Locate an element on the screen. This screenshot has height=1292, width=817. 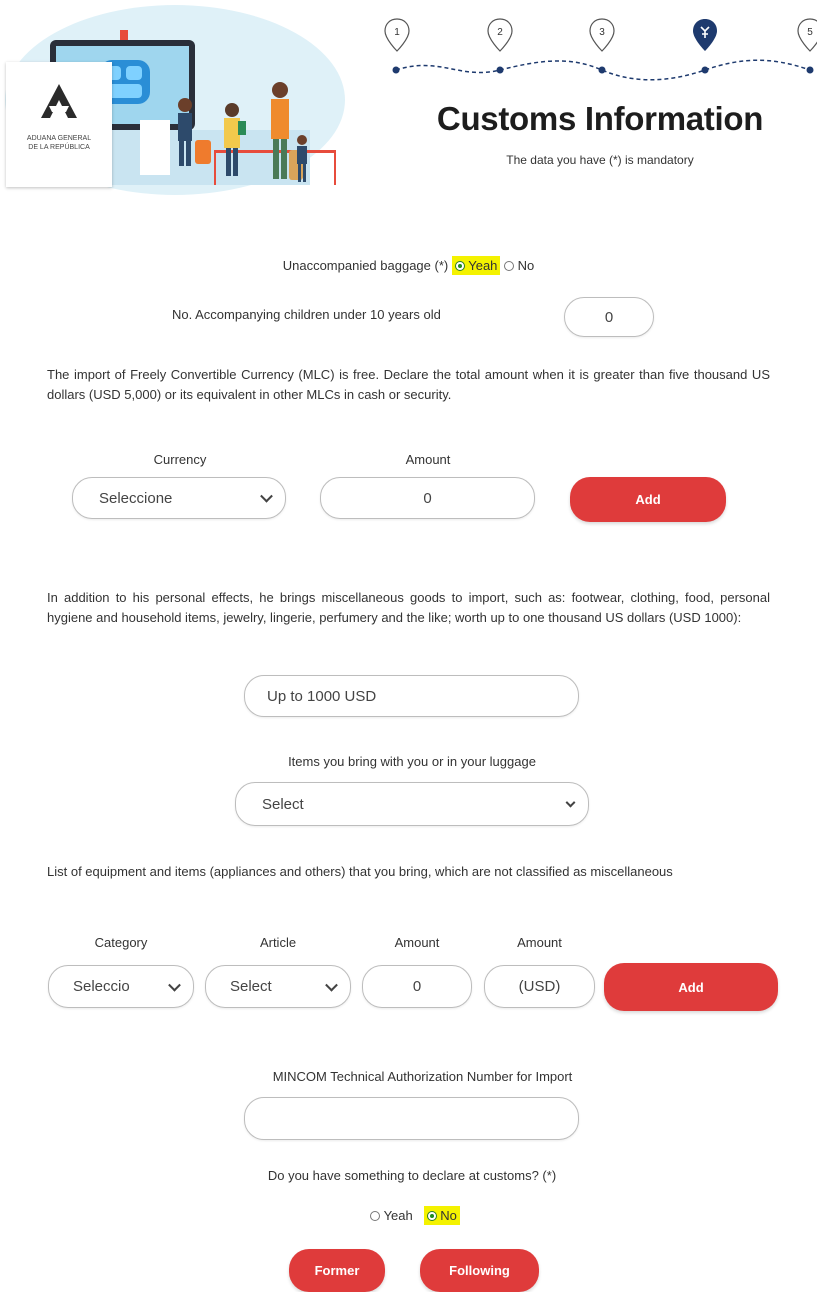
equipment-usd-value: (USD) is located at coordinates (539, 986).